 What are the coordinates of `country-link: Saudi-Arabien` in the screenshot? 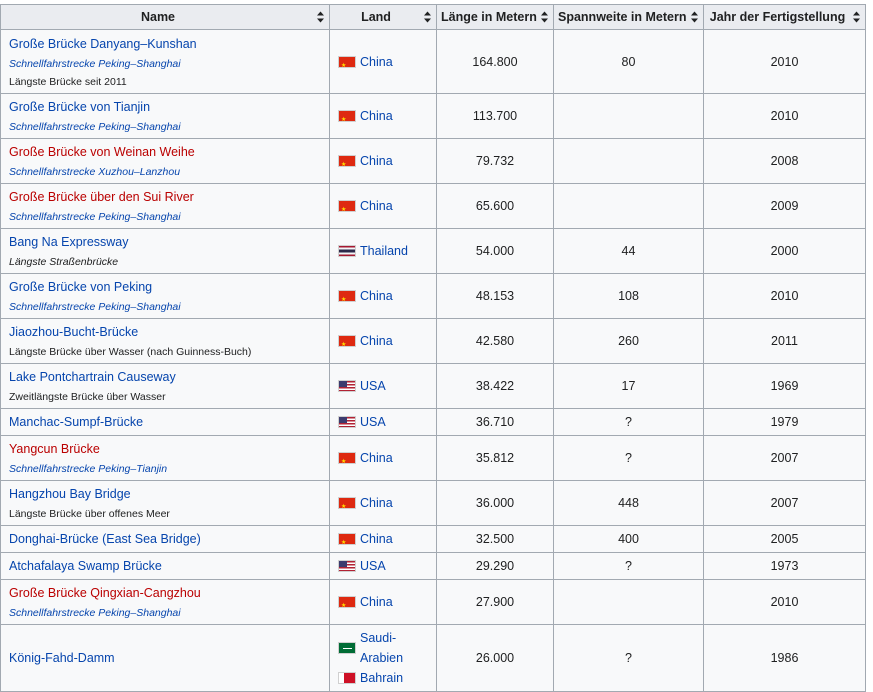 It's located at (394, 648).